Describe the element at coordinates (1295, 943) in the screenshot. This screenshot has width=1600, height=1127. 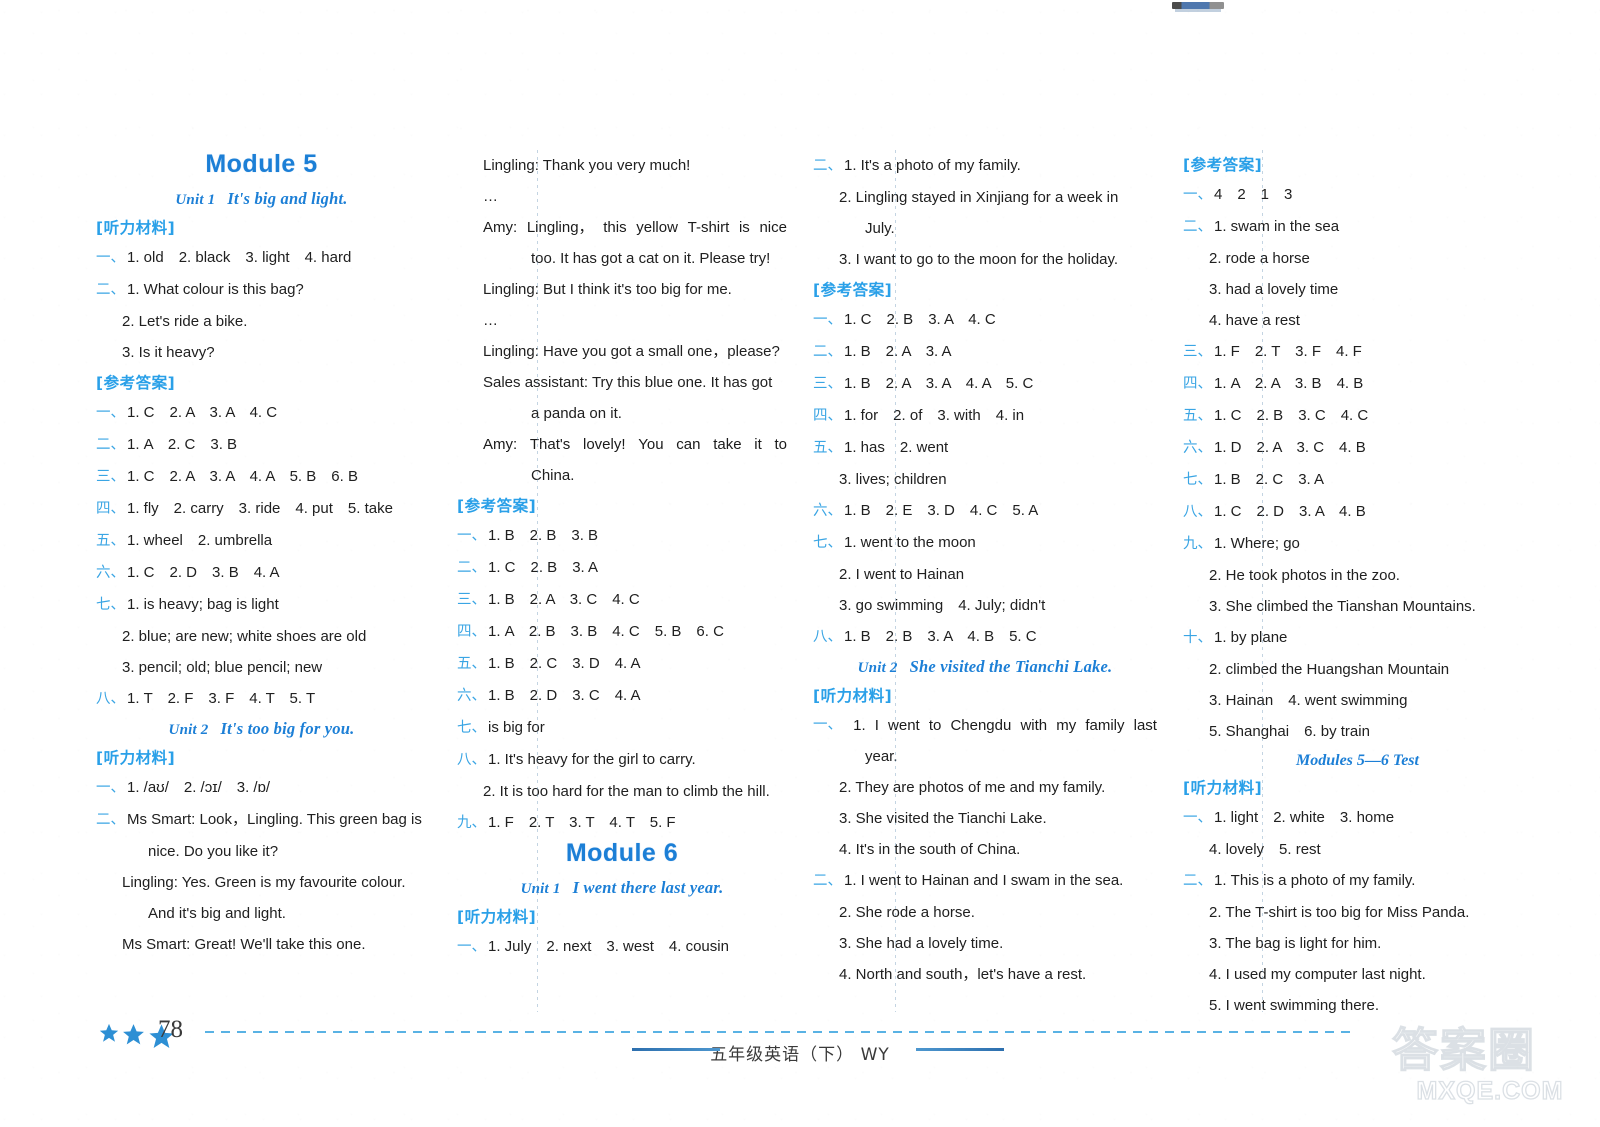
I see `answer-text: 3. The bag is light for him.` at that location.